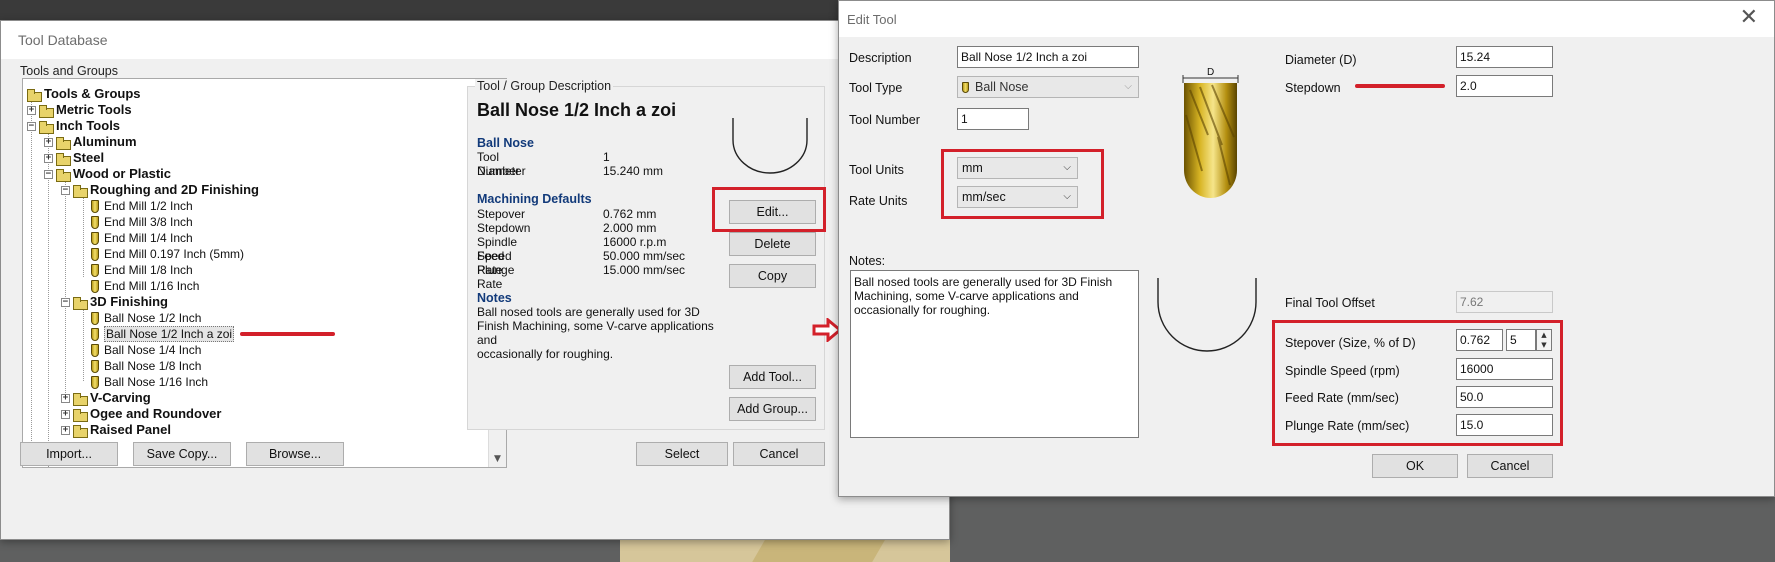 The height and width of the screenshot is (562, 1775). What do you see at coordinates (1504, 57) in the screenshot?
I see `diameter-input: 15.24` at bounding box center [1504, 57].